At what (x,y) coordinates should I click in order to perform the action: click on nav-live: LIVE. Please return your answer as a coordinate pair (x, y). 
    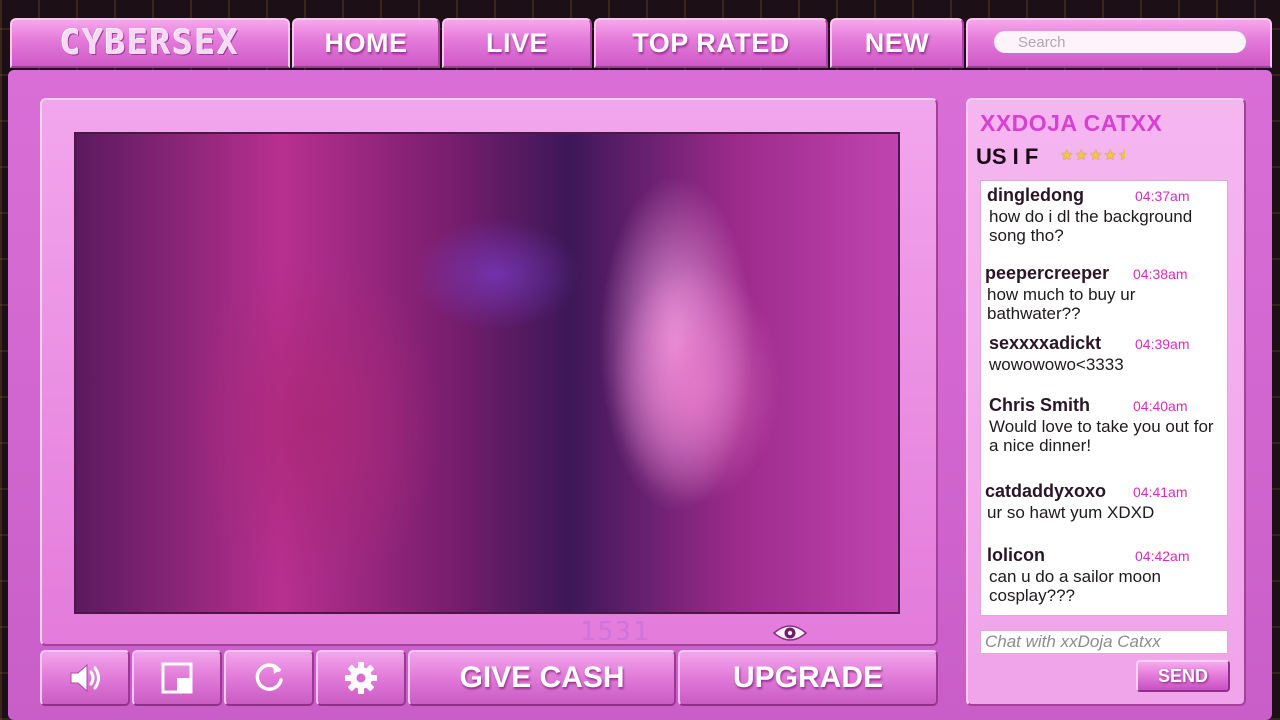
    Looking at the image, I should click on (517, 43).